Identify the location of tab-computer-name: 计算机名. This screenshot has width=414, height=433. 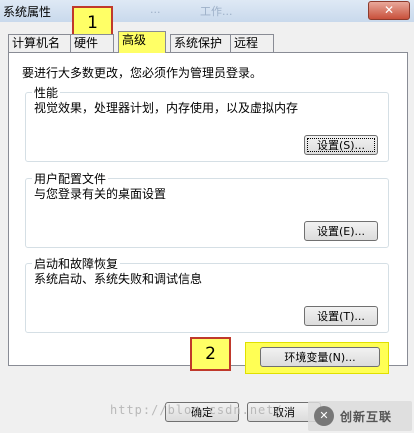
(40, 43).